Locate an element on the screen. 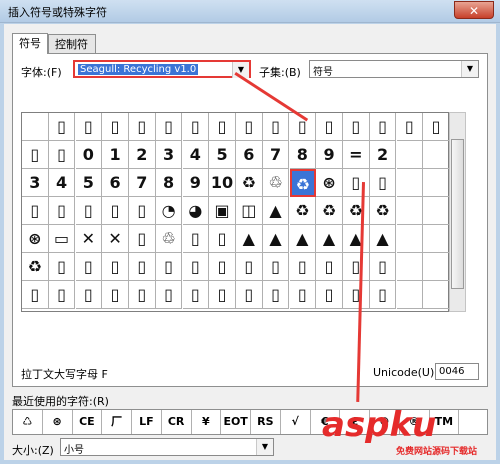 The height and width of the screenshot is (464, 500). recent-char-cell: RS is located at coordinates (266, 422).